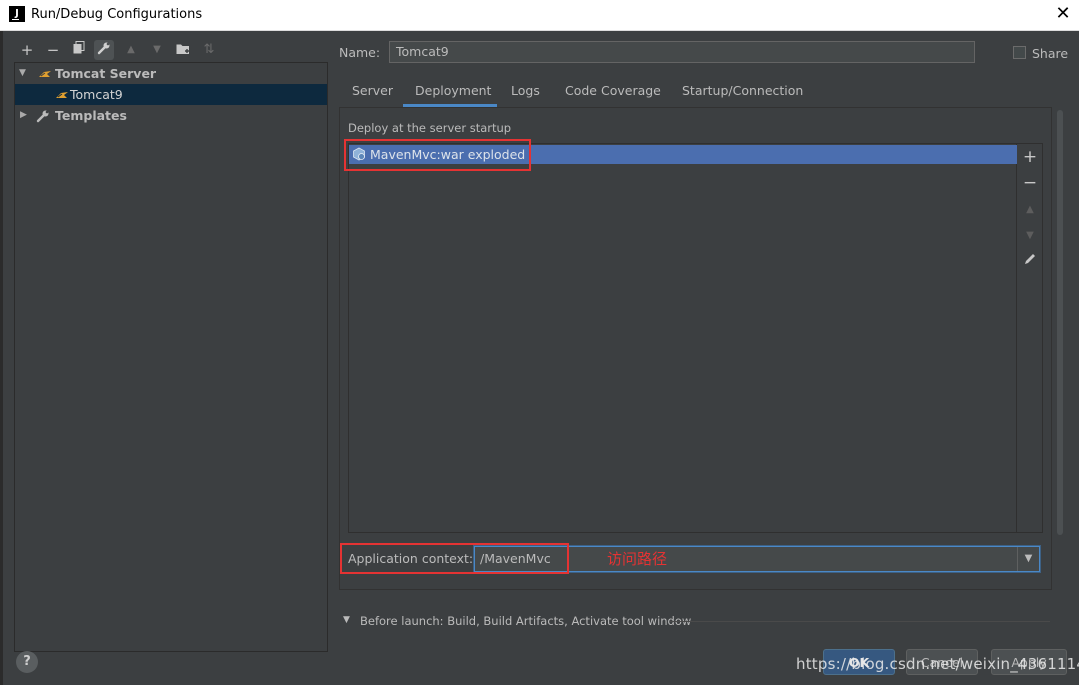  Describe the element at coordinates (613, 90) in the screenshot. I see `tab-code-coverage: Code Coverage` at that location.